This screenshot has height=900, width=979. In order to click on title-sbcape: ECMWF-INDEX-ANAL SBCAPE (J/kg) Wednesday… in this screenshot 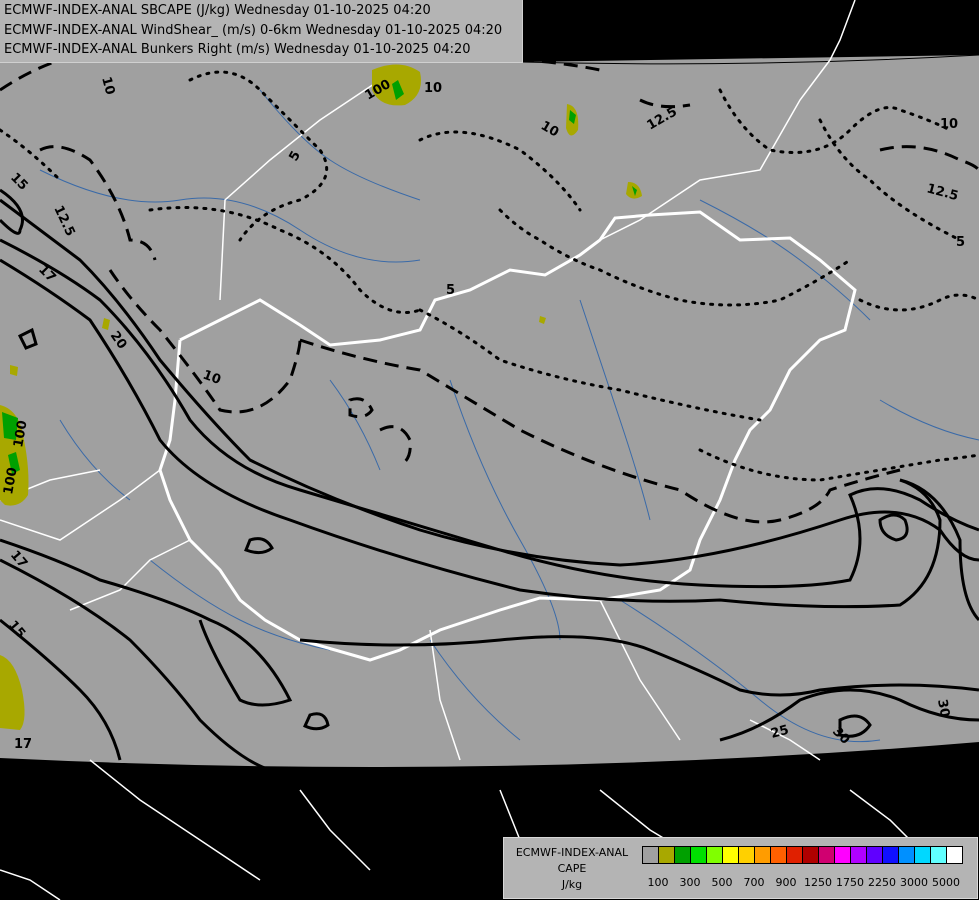, I will do `click(217, 10)`.